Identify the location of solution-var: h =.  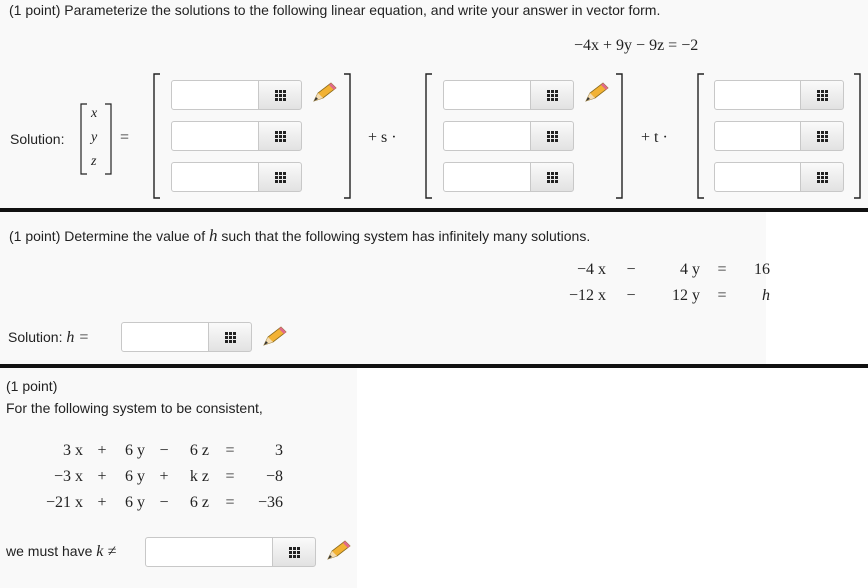
(78, 337).